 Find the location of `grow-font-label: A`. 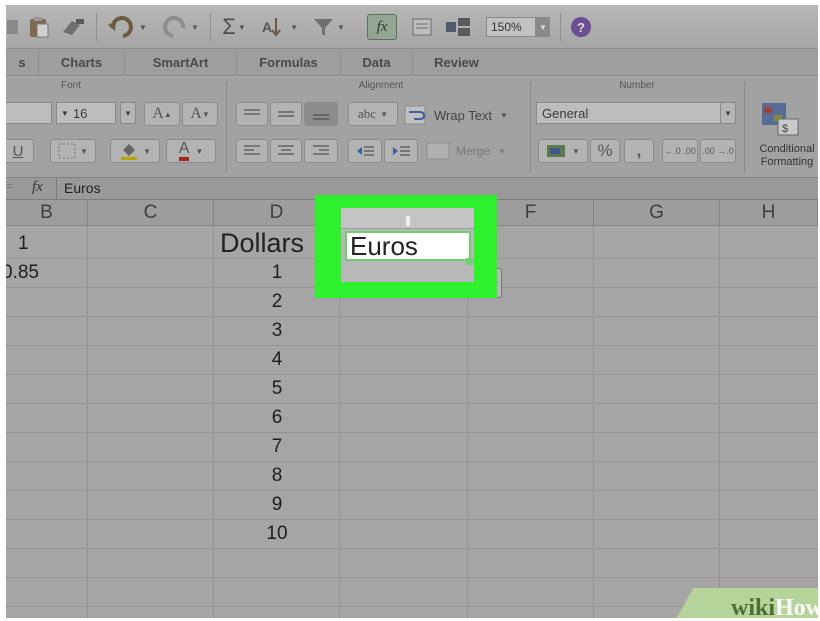

grow-font-label: A is located at coordinates (158, 113).